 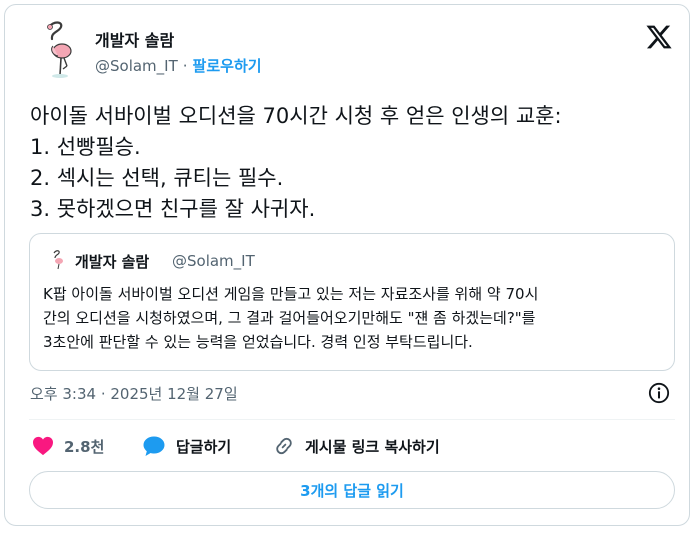 What do you see at coordinates (43, 446) in the screenshot?
I see `heart-icon` at bounding box center [43, 446].